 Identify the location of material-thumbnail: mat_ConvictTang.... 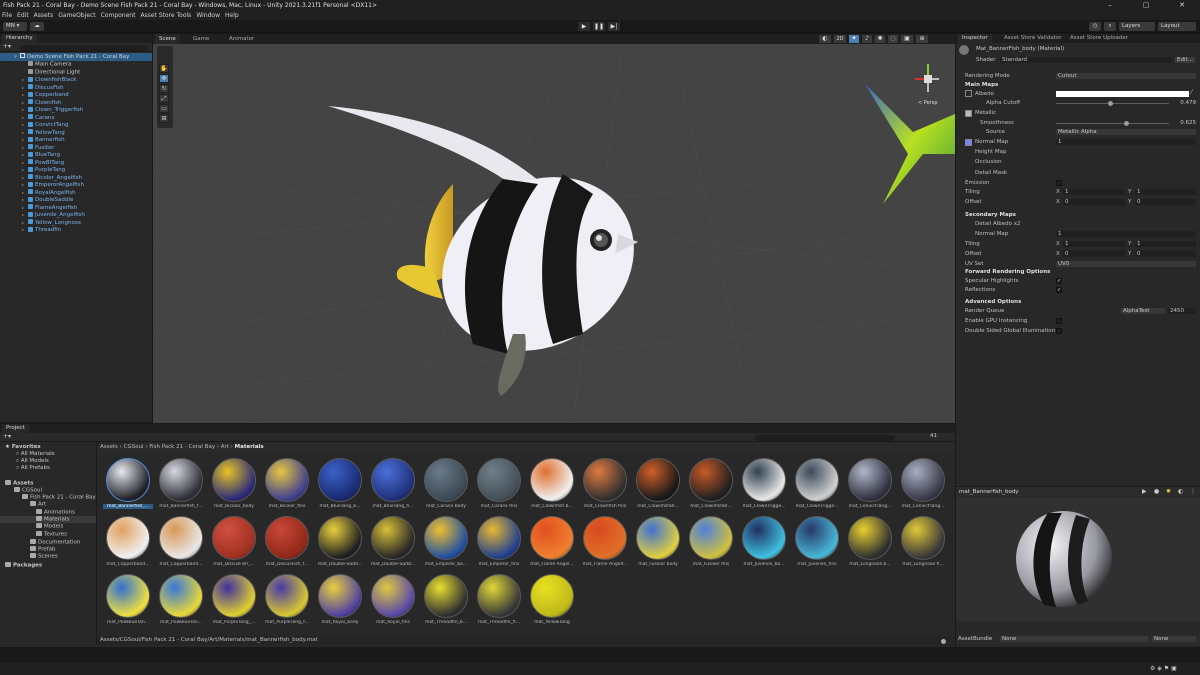
(923, 486).